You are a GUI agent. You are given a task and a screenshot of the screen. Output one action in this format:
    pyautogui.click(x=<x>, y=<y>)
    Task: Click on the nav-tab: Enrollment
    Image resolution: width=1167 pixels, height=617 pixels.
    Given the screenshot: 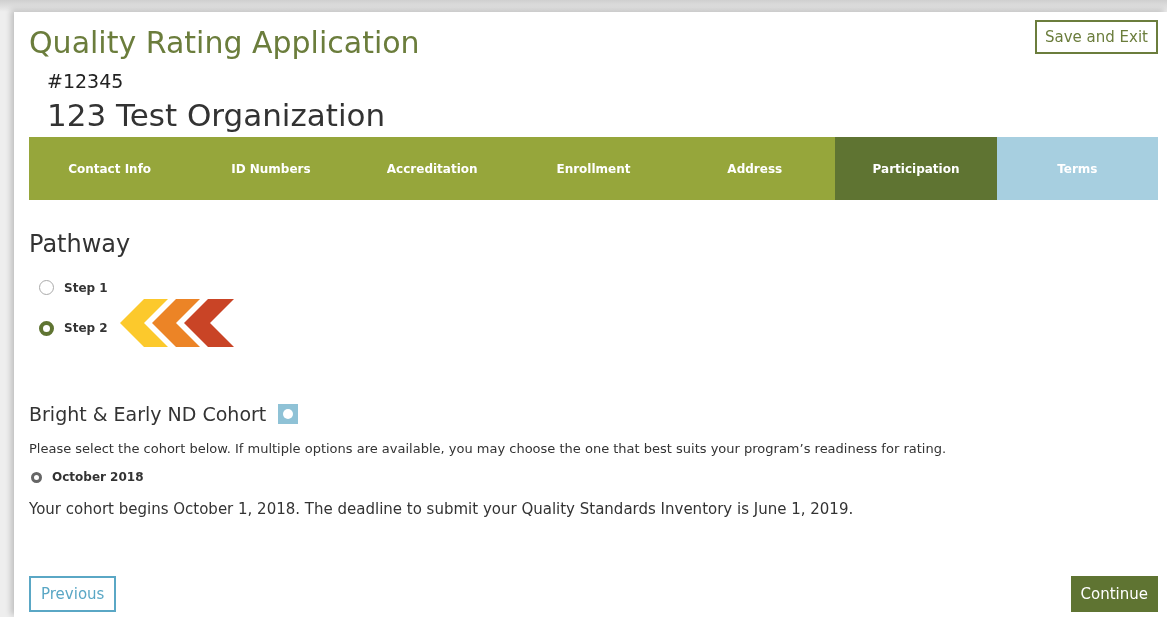 What is the action you would take?
    pyautogui.click(x=593, y=168)
    